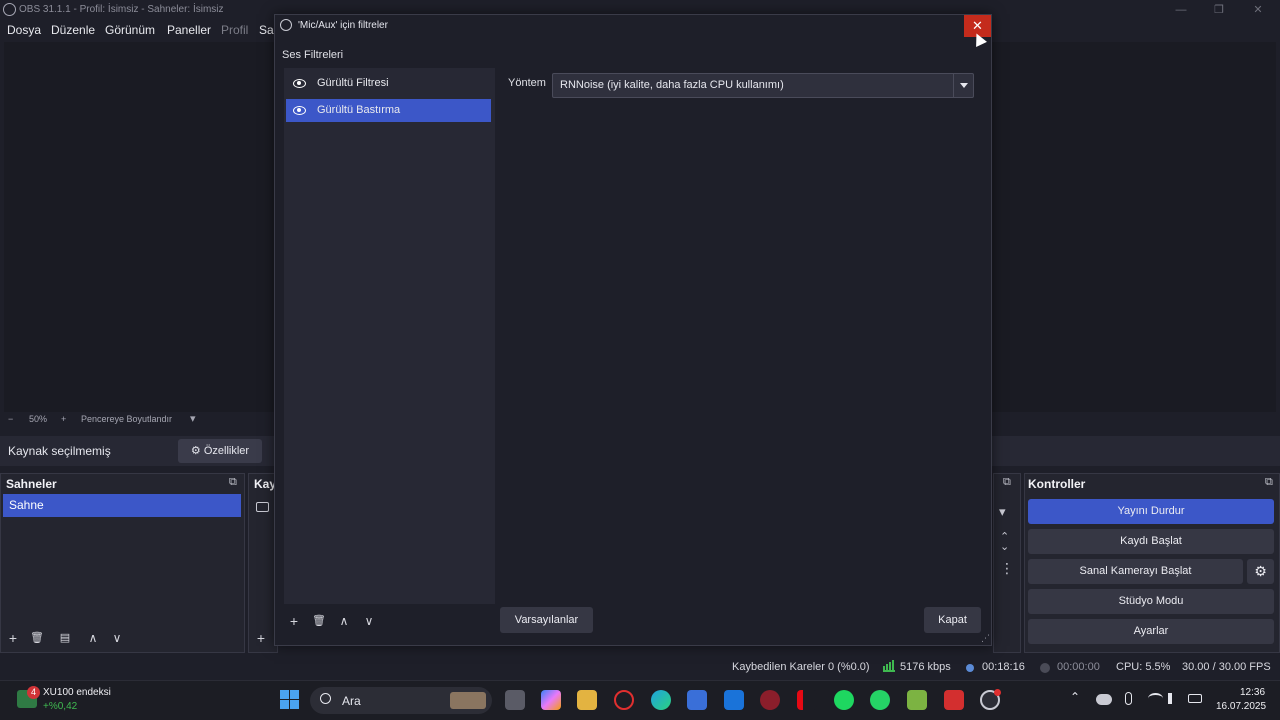 This screenshot has width=1280, height=720. Describe the element at coordinates (917, 700) in the screenshot. I see `app2-icon` at that location.